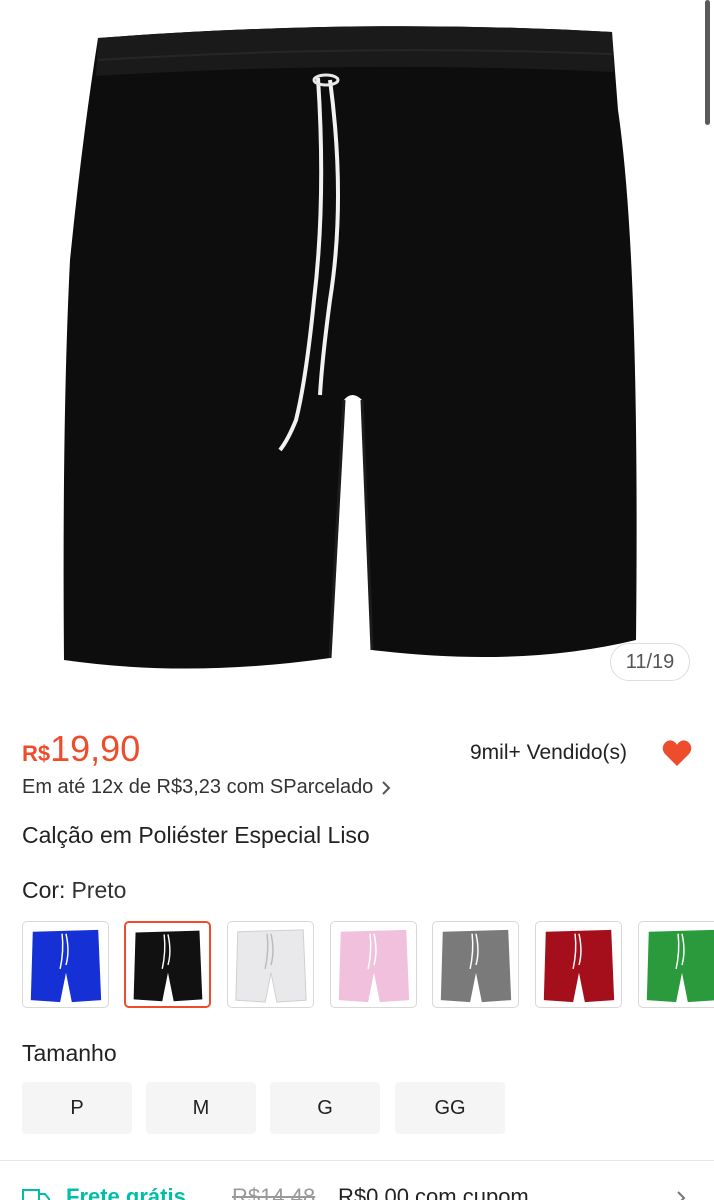  Describe the element at coordinates (677, 753) in the screenshot. I see `heart-icon` at that location.